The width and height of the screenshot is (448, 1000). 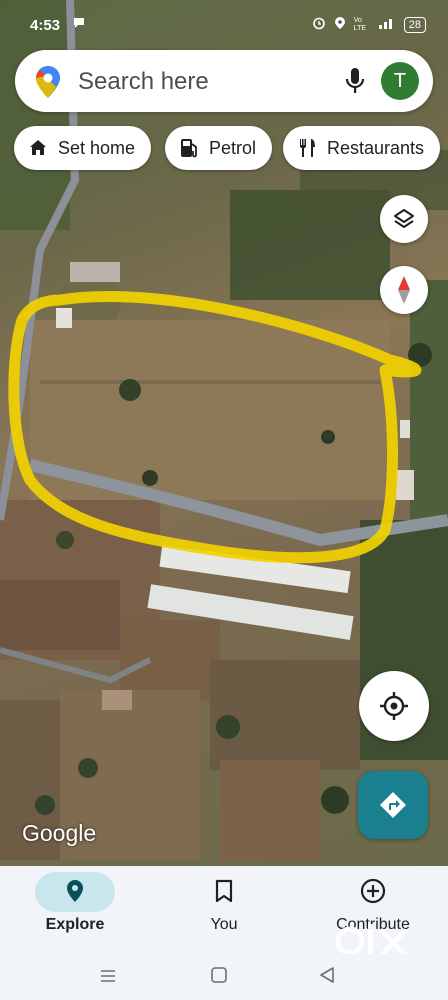 I want to click on crosshair-location-icon, so click(x=394, y=706).